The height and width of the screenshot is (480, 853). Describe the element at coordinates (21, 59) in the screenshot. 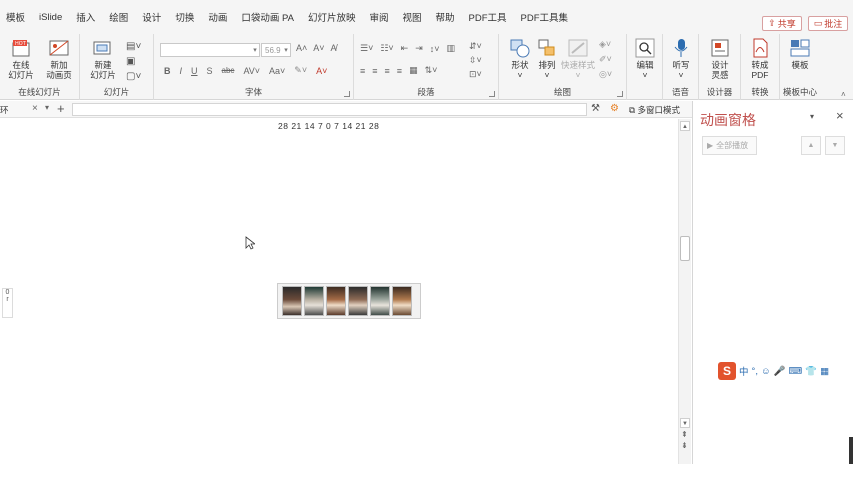

I see `online-slides-button: HOT 在线 幻灯片` at that location.